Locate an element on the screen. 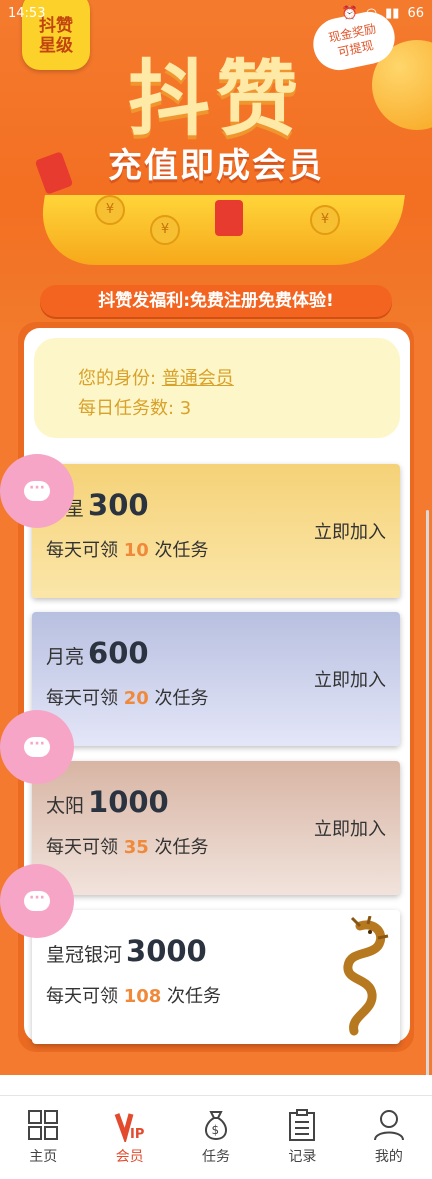 The height and width of the screenshot is (1179, 432). clock: 14:53 is located at coordinates (27, 13).